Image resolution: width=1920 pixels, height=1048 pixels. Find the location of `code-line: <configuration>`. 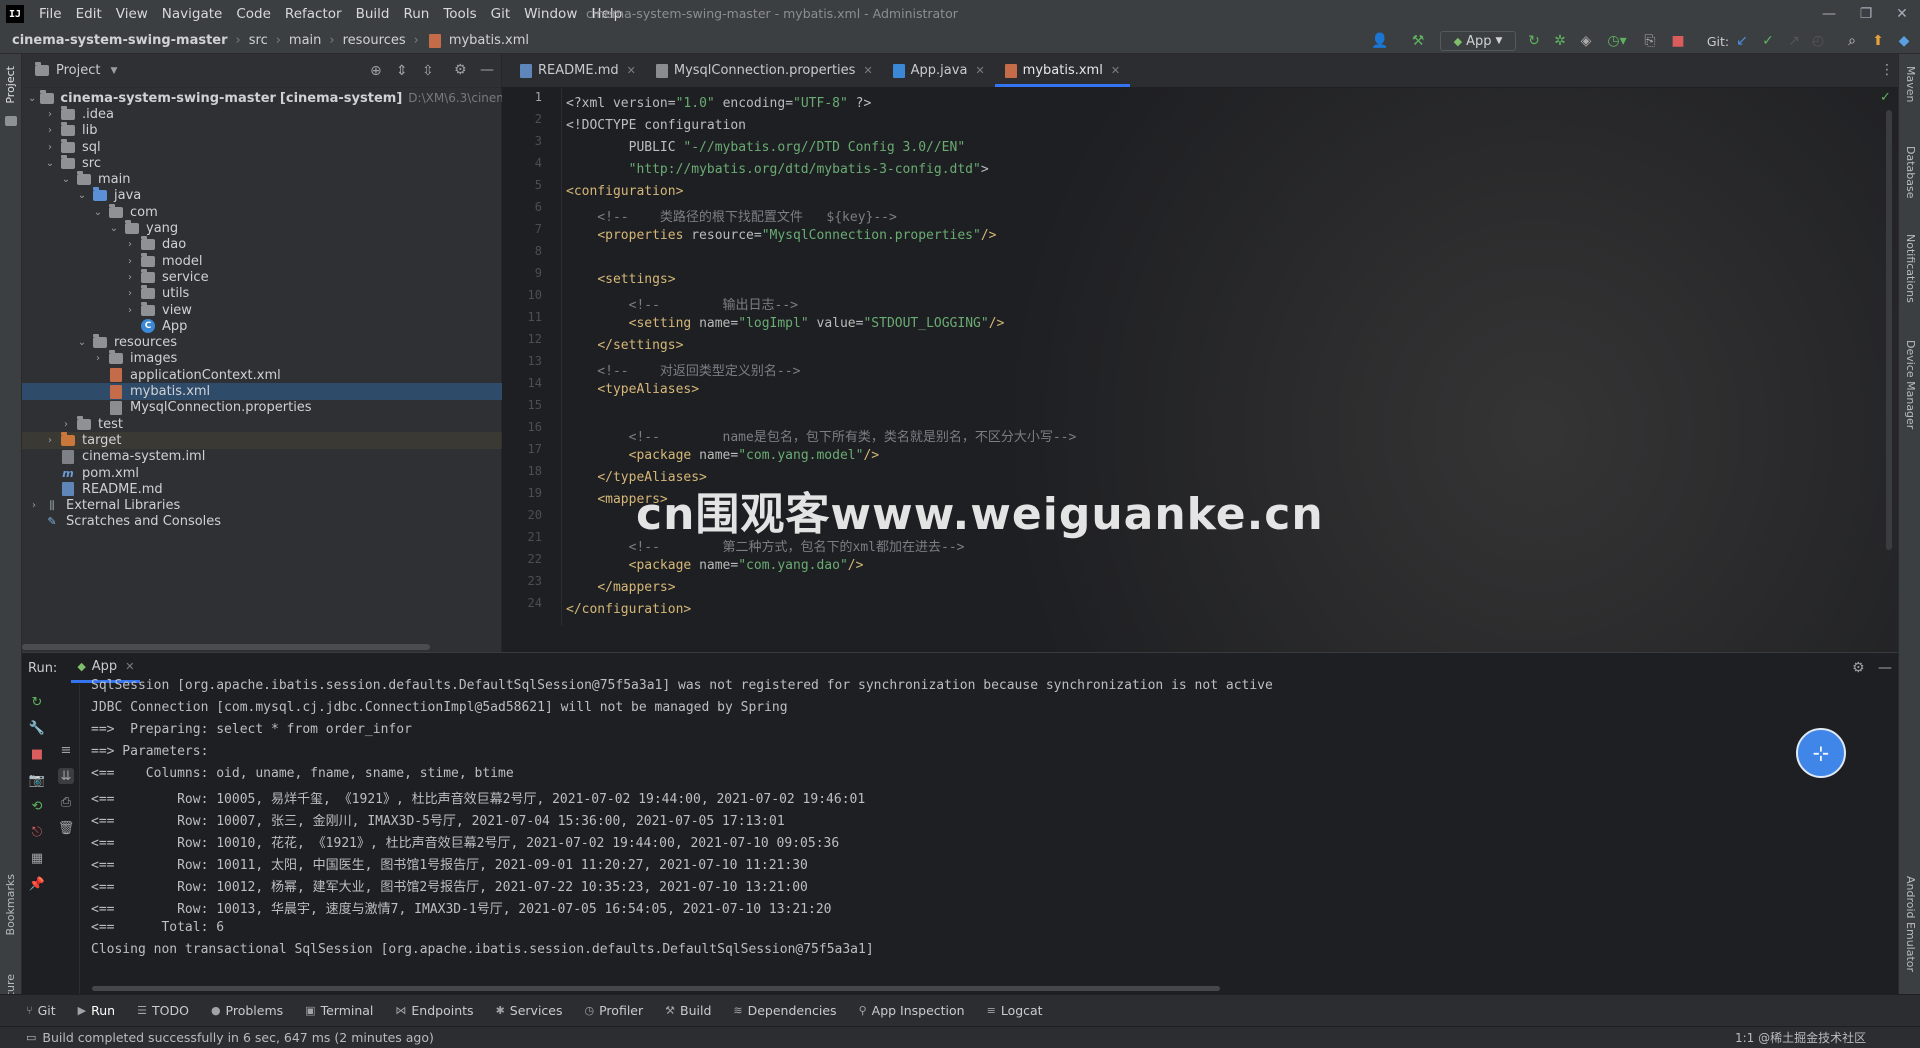

code-line: <configuration> is located at coordinates (624, 191).